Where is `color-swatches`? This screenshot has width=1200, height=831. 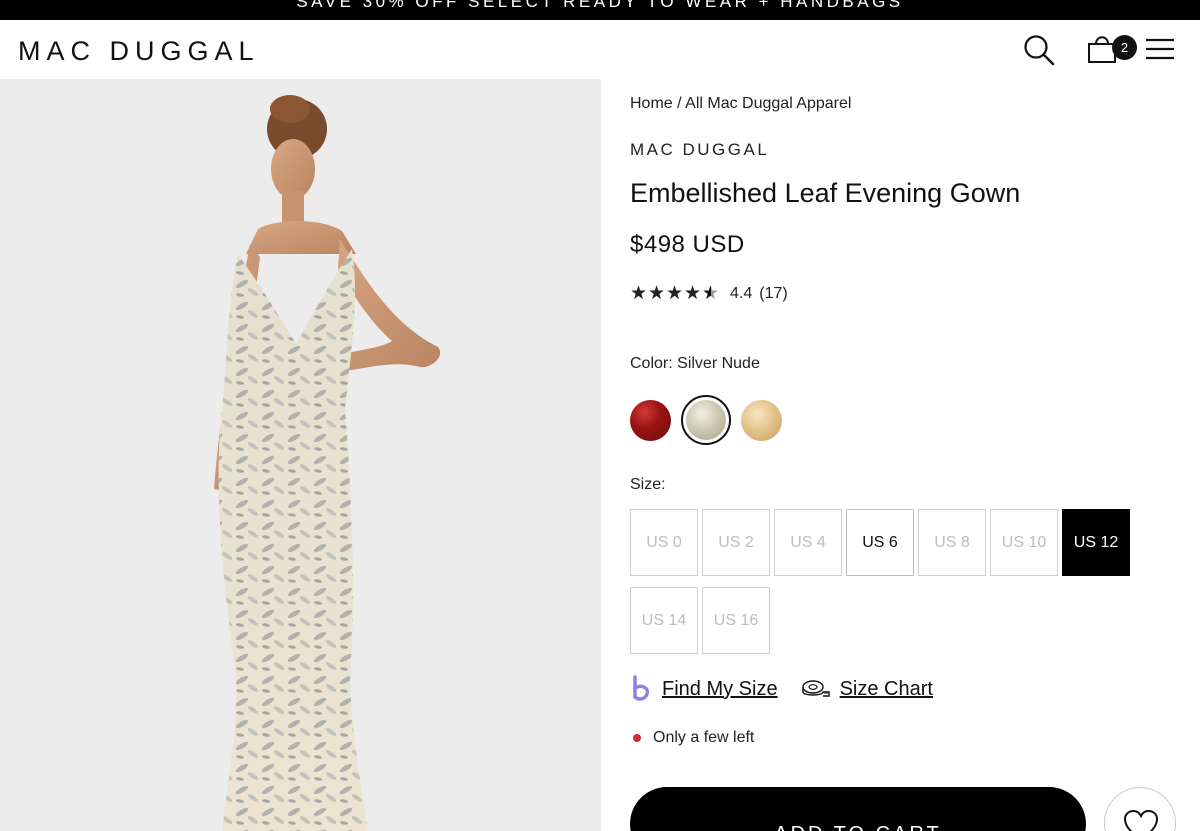 color-swatches is located at coordinates (711, 420).